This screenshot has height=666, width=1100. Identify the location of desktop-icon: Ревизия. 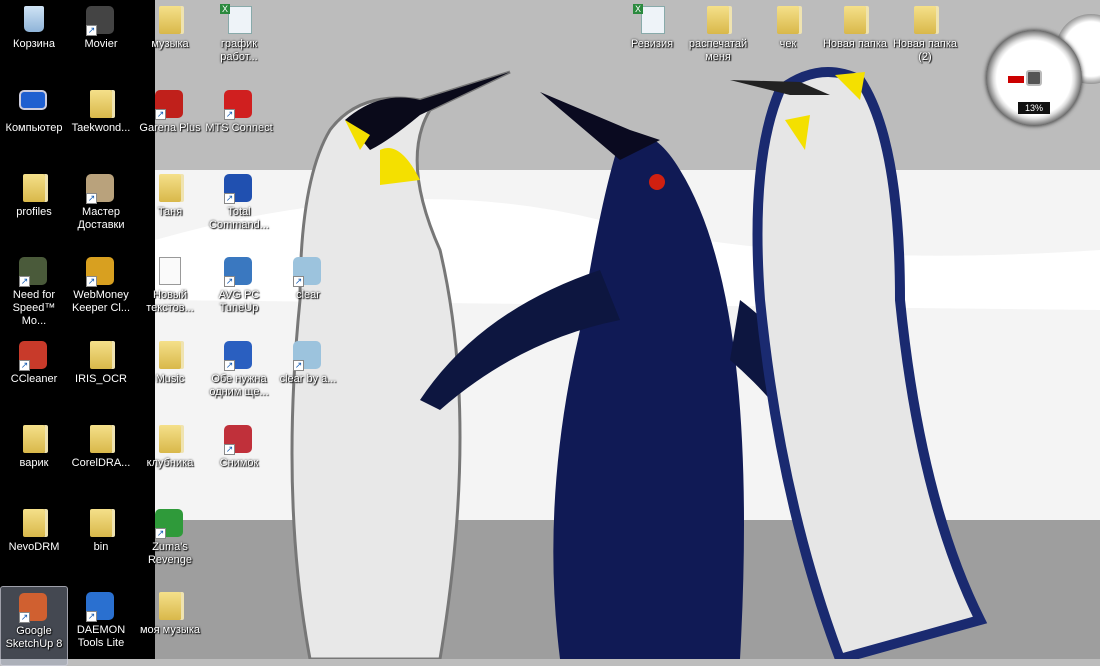
(652, 40).